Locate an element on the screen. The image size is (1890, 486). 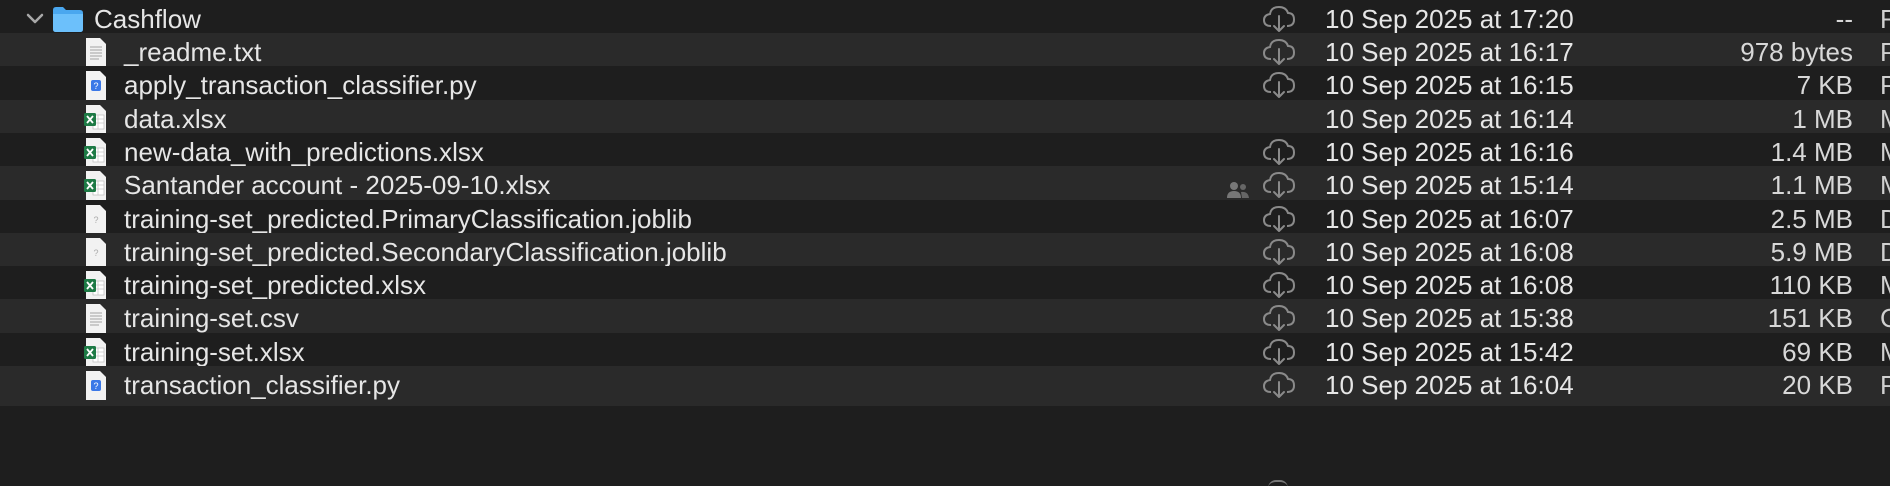
file-name: transaction_classifier.py is located at coordinates (262, 385).